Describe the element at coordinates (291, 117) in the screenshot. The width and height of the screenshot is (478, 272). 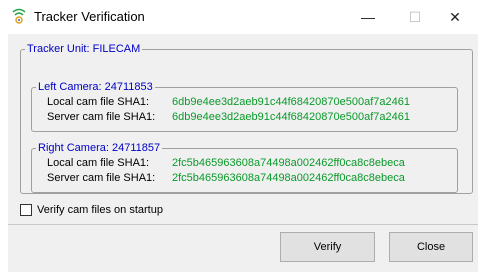
I see `left-server-hash: 6db9e4ee3d2aeb91c44f68420870e500af7a2461` at that location.